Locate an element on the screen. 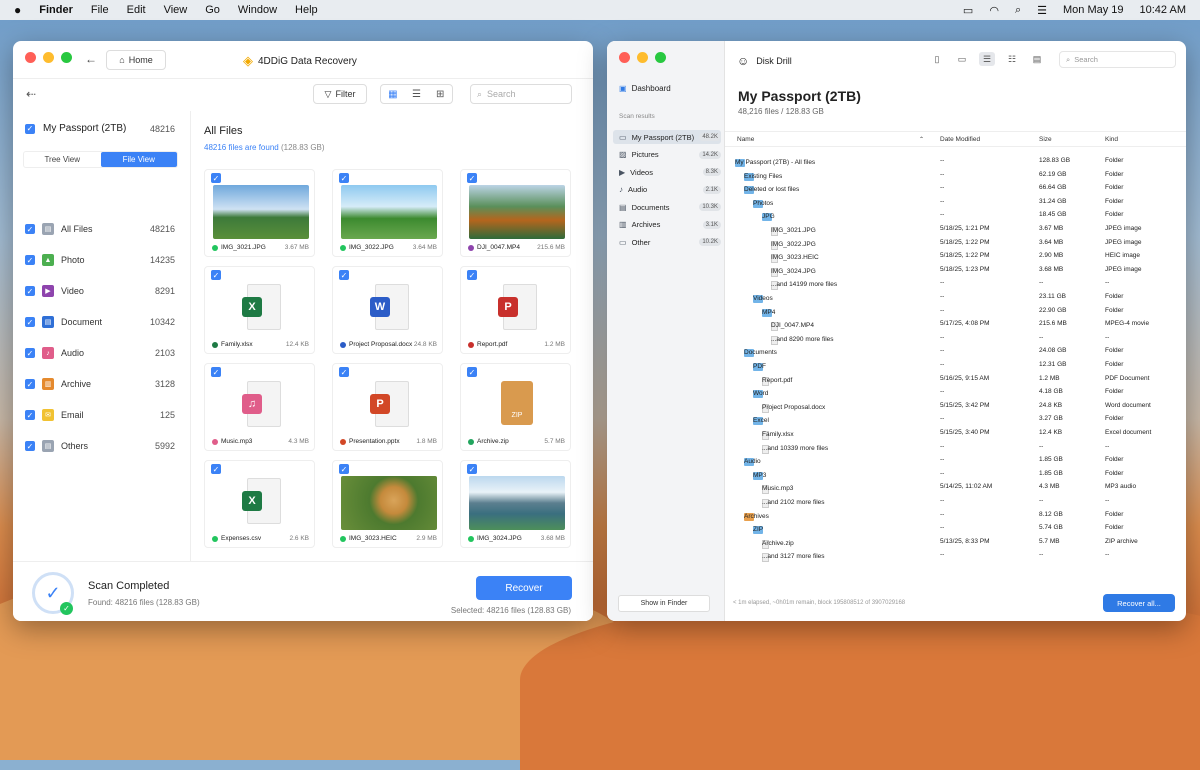 The width and height of the screenshot is (1200, 770). exit-icon: ⇠ is located at coordinates (31, 94).